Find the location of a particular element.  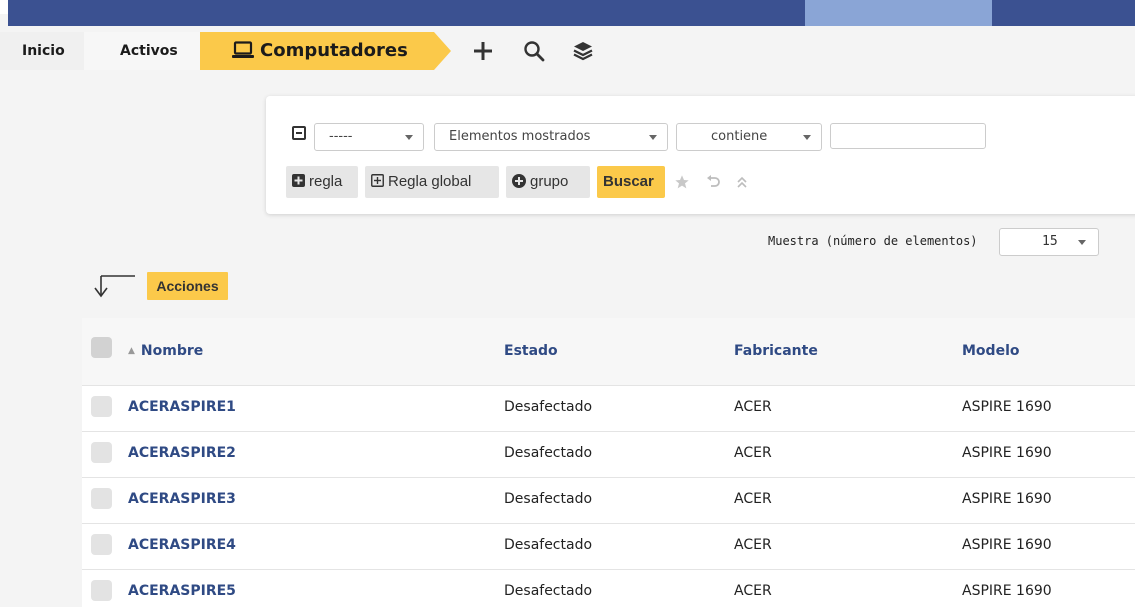

row-name-link: ACERASPIRE3 is located at coordinates (182, 499).